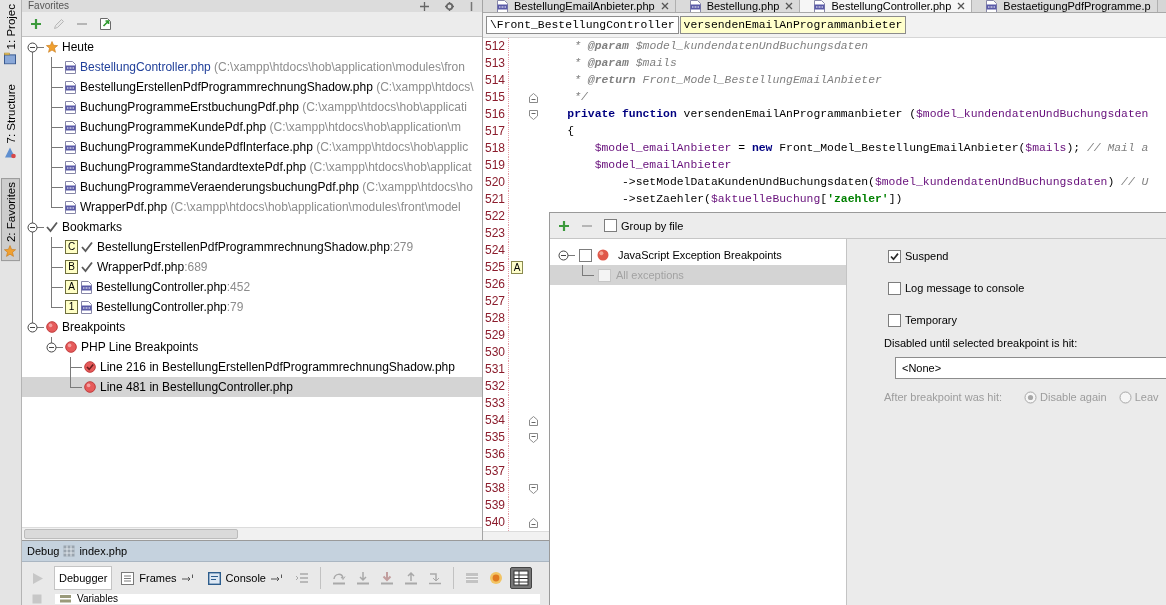  Describe the element at coordinates (582, 25) in the screenshot. I see `breadcrumb: \Front_BestellungController` at that location.